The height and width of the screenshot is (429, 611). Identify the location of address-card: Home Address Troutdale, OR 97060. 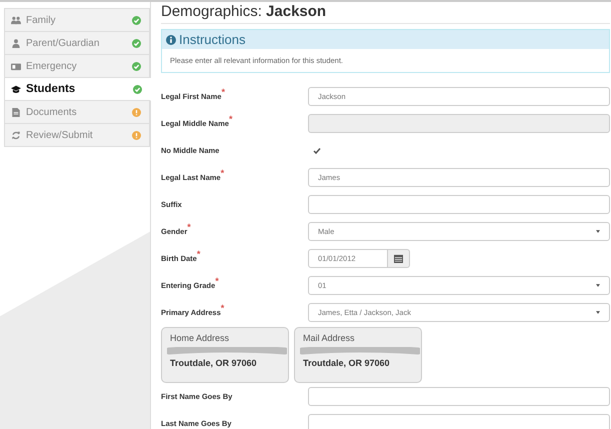
(225, 355).